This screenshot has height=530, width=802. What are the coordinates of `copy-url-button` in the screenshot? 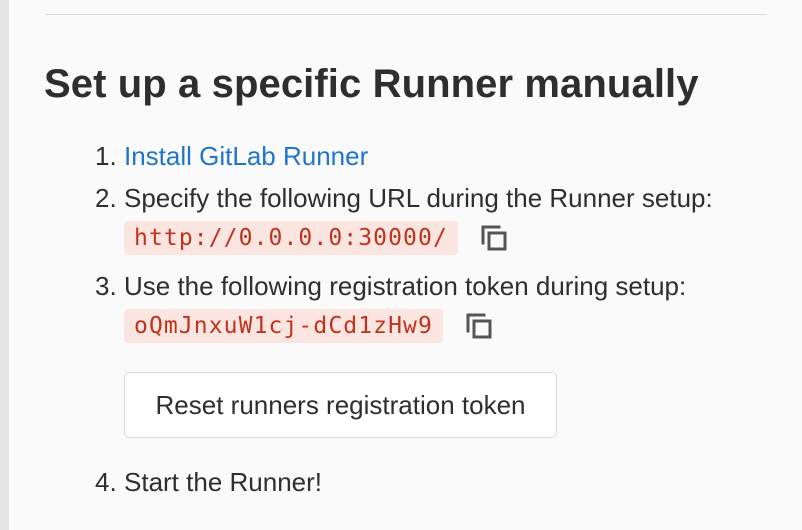 It's located at (494, 238).